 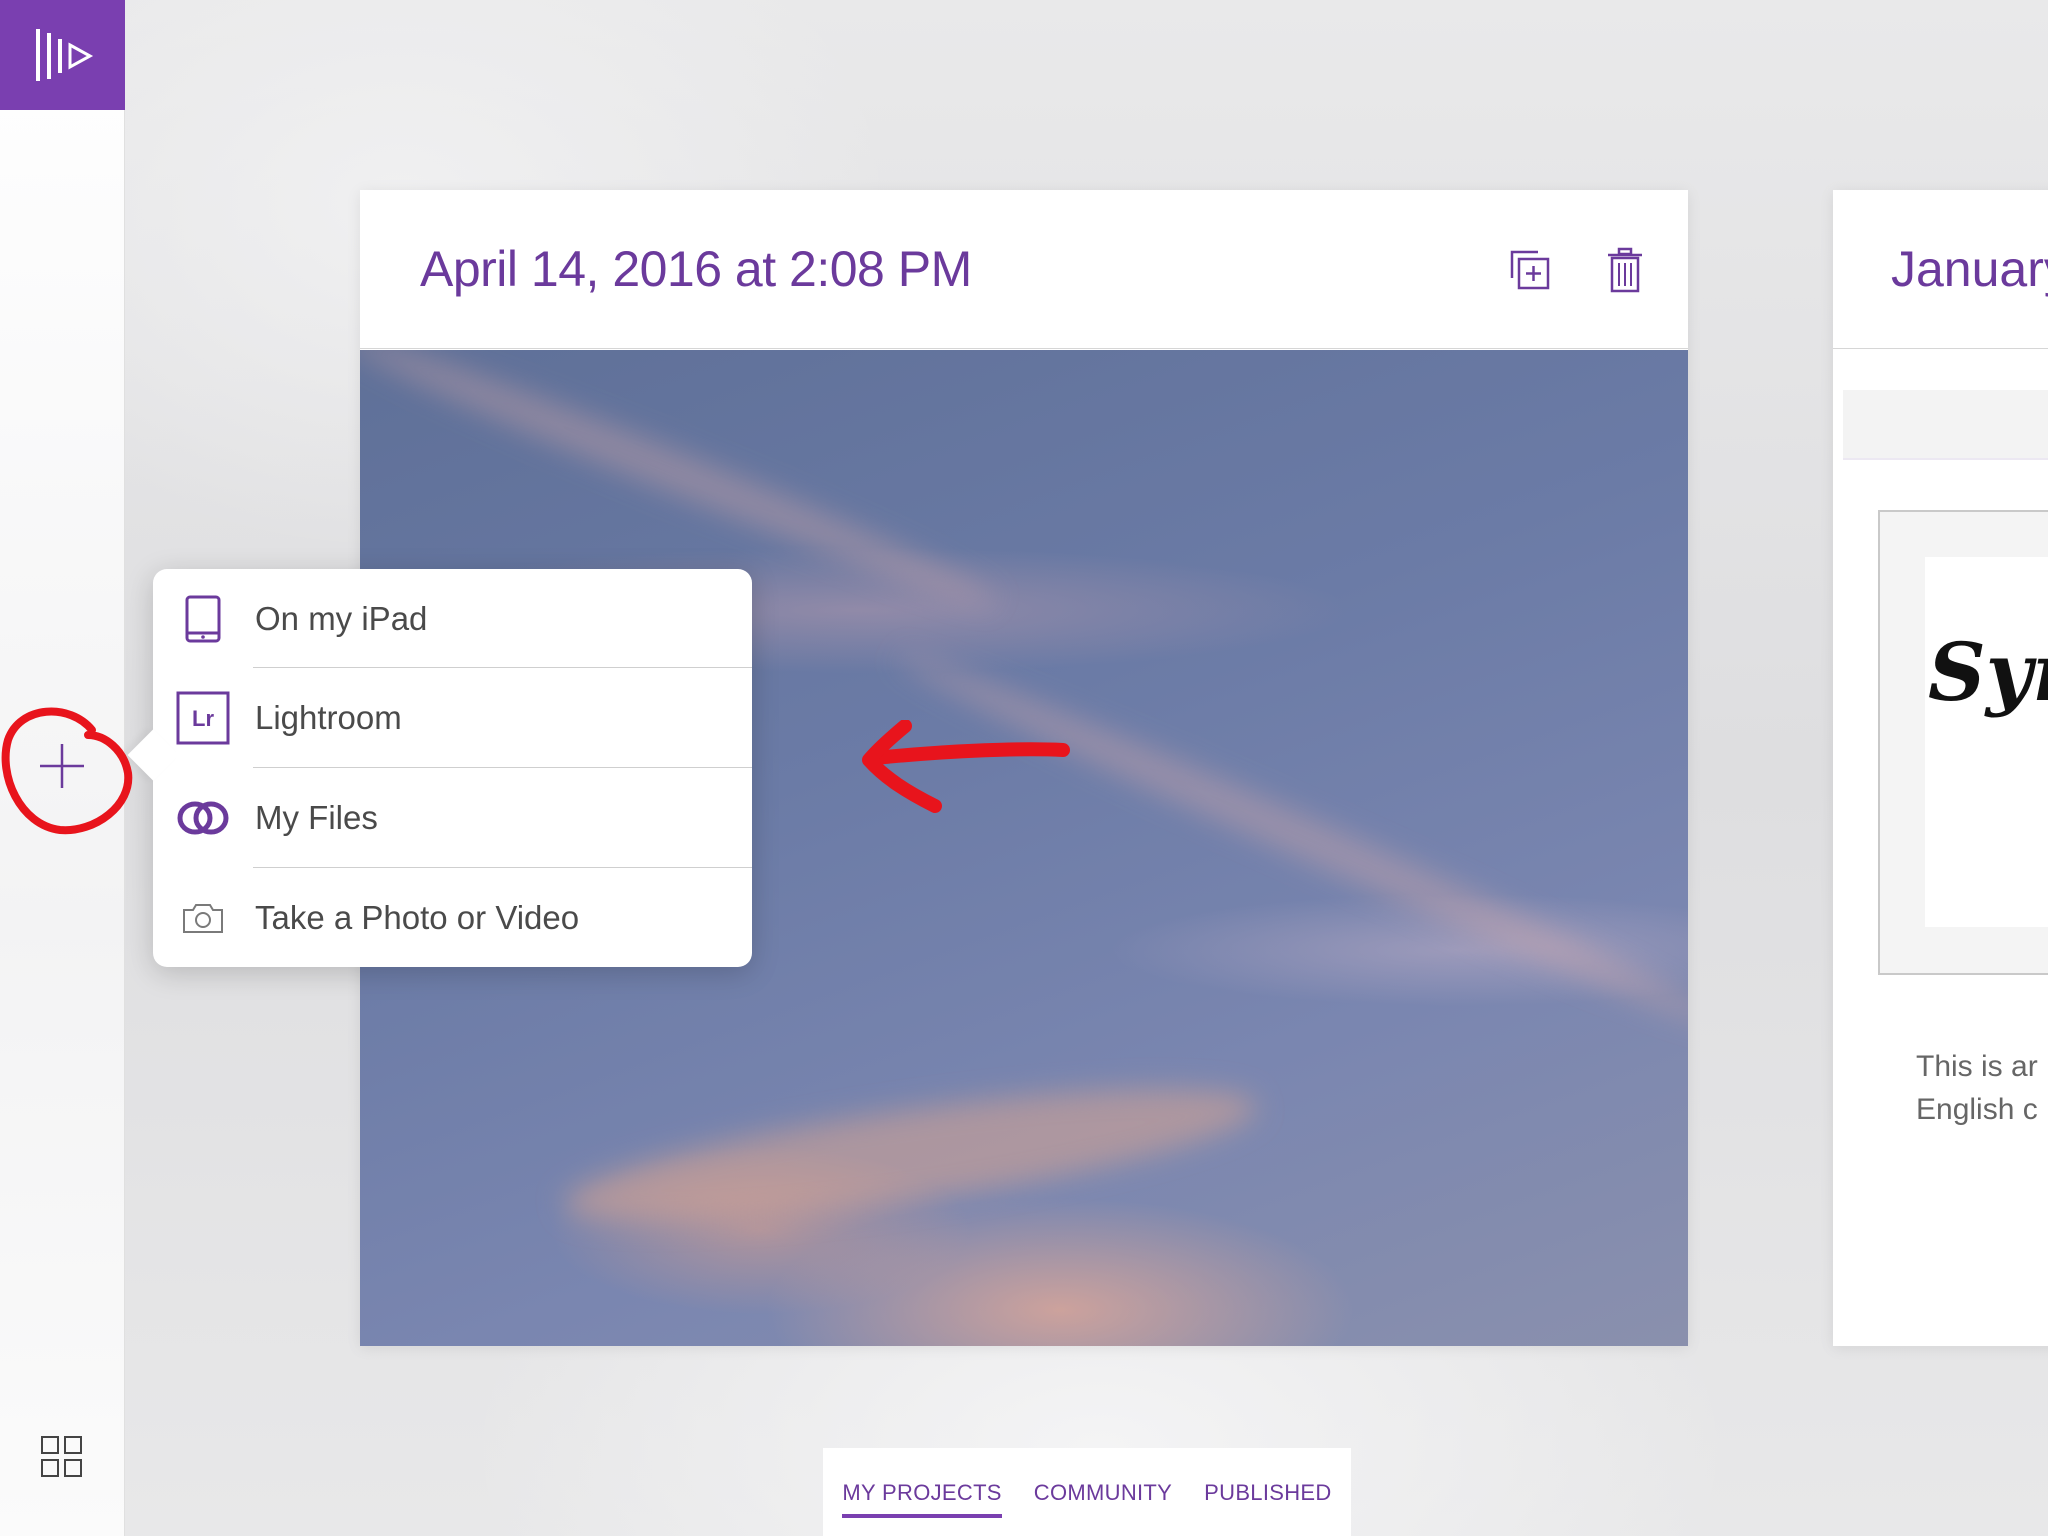 I want to click on ipad-icon, so click(x=203, y=619).